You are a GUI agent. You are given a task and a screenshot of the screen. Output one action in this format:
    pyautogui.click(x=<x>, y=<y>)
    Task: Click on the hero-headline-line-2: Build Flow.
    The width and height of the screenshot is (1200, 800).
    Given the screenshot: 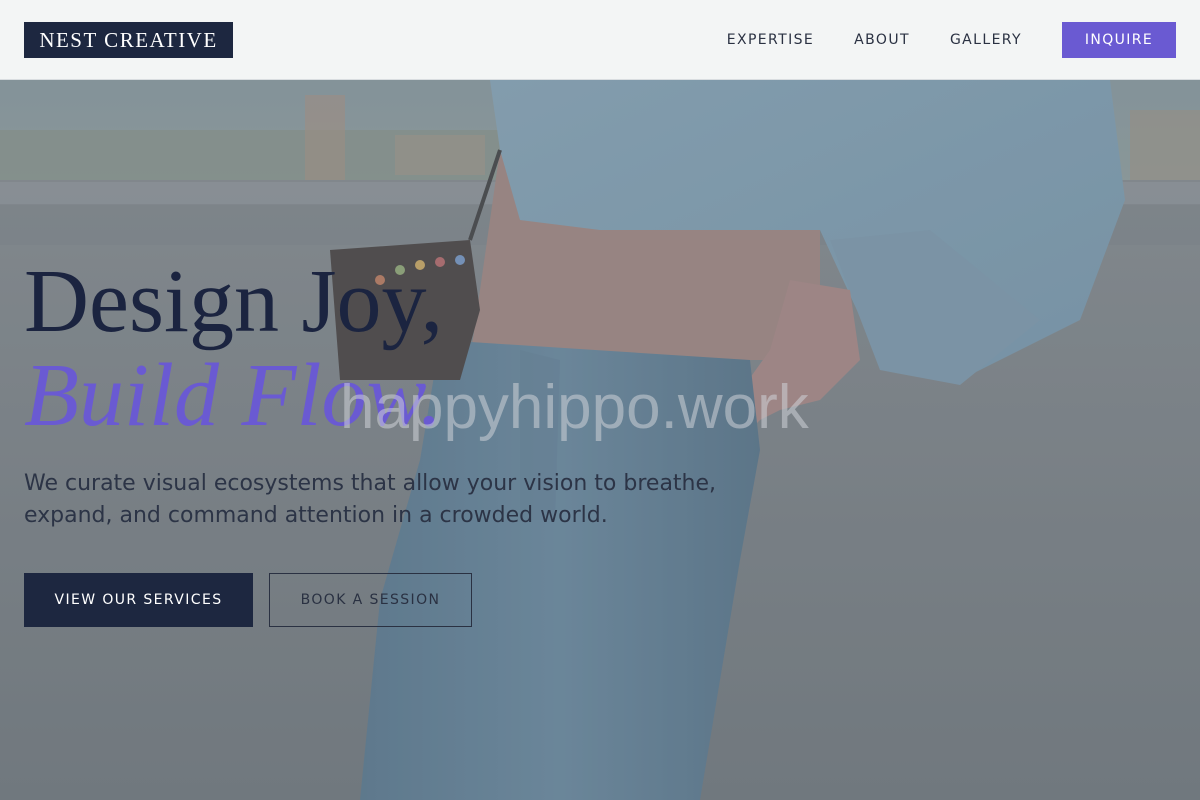 What is the action you would take?
    pyautogui.click(x=233, y=395)
    